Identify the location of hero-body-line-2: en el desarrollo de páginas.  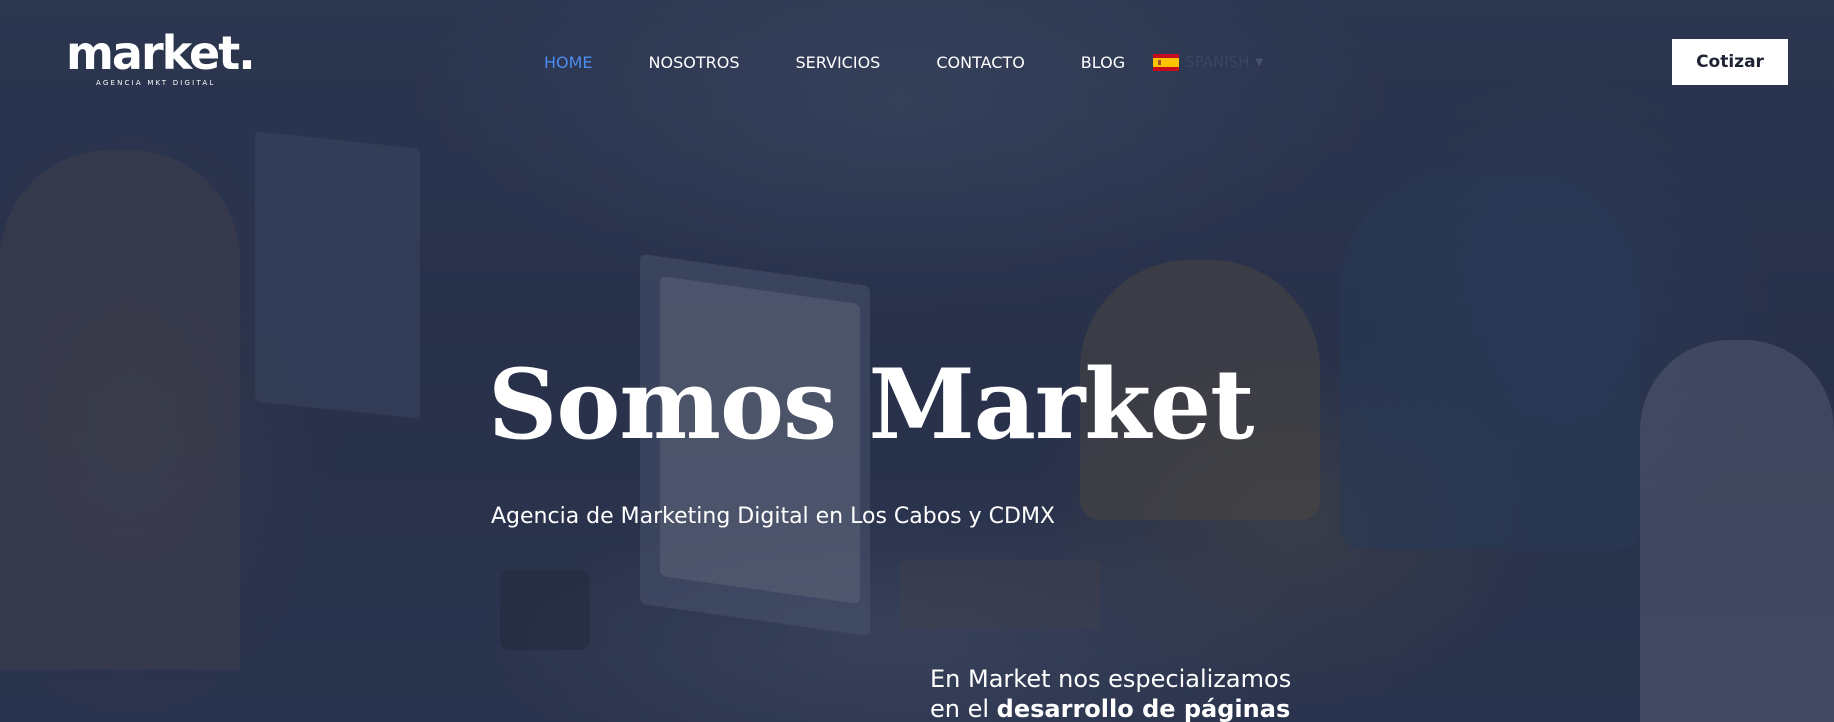
(1140, 708).